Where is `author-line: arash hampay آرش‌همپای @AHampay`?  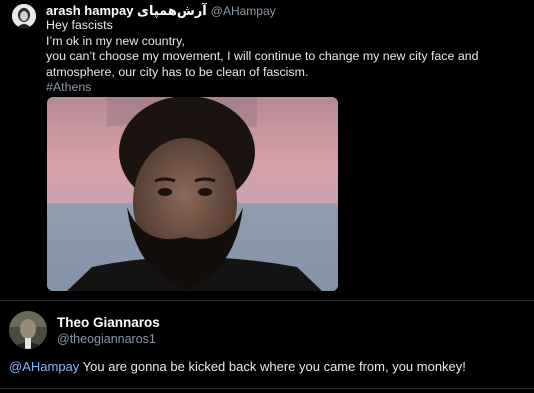
author-line: arash hampay آرش‌همپای @AHampay is located at coordinates (161, 11).